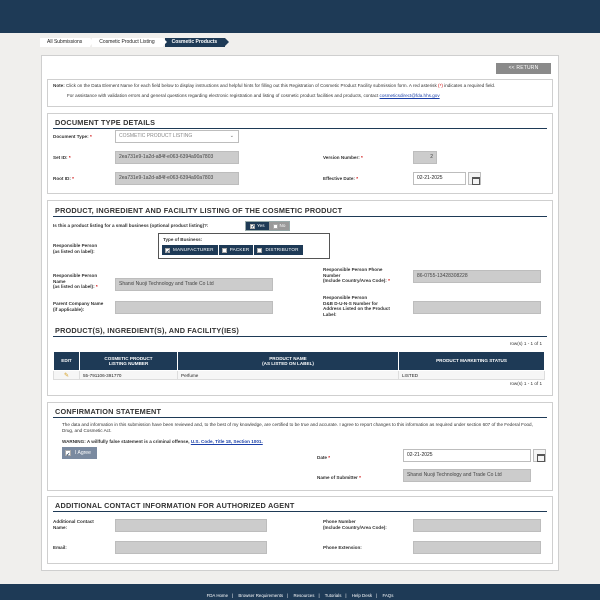  Describe the element at coordinates (105, 122) in the screenshot. I see `section-title-document-type: DOCUMENT TYPE DETAILS` at that location.